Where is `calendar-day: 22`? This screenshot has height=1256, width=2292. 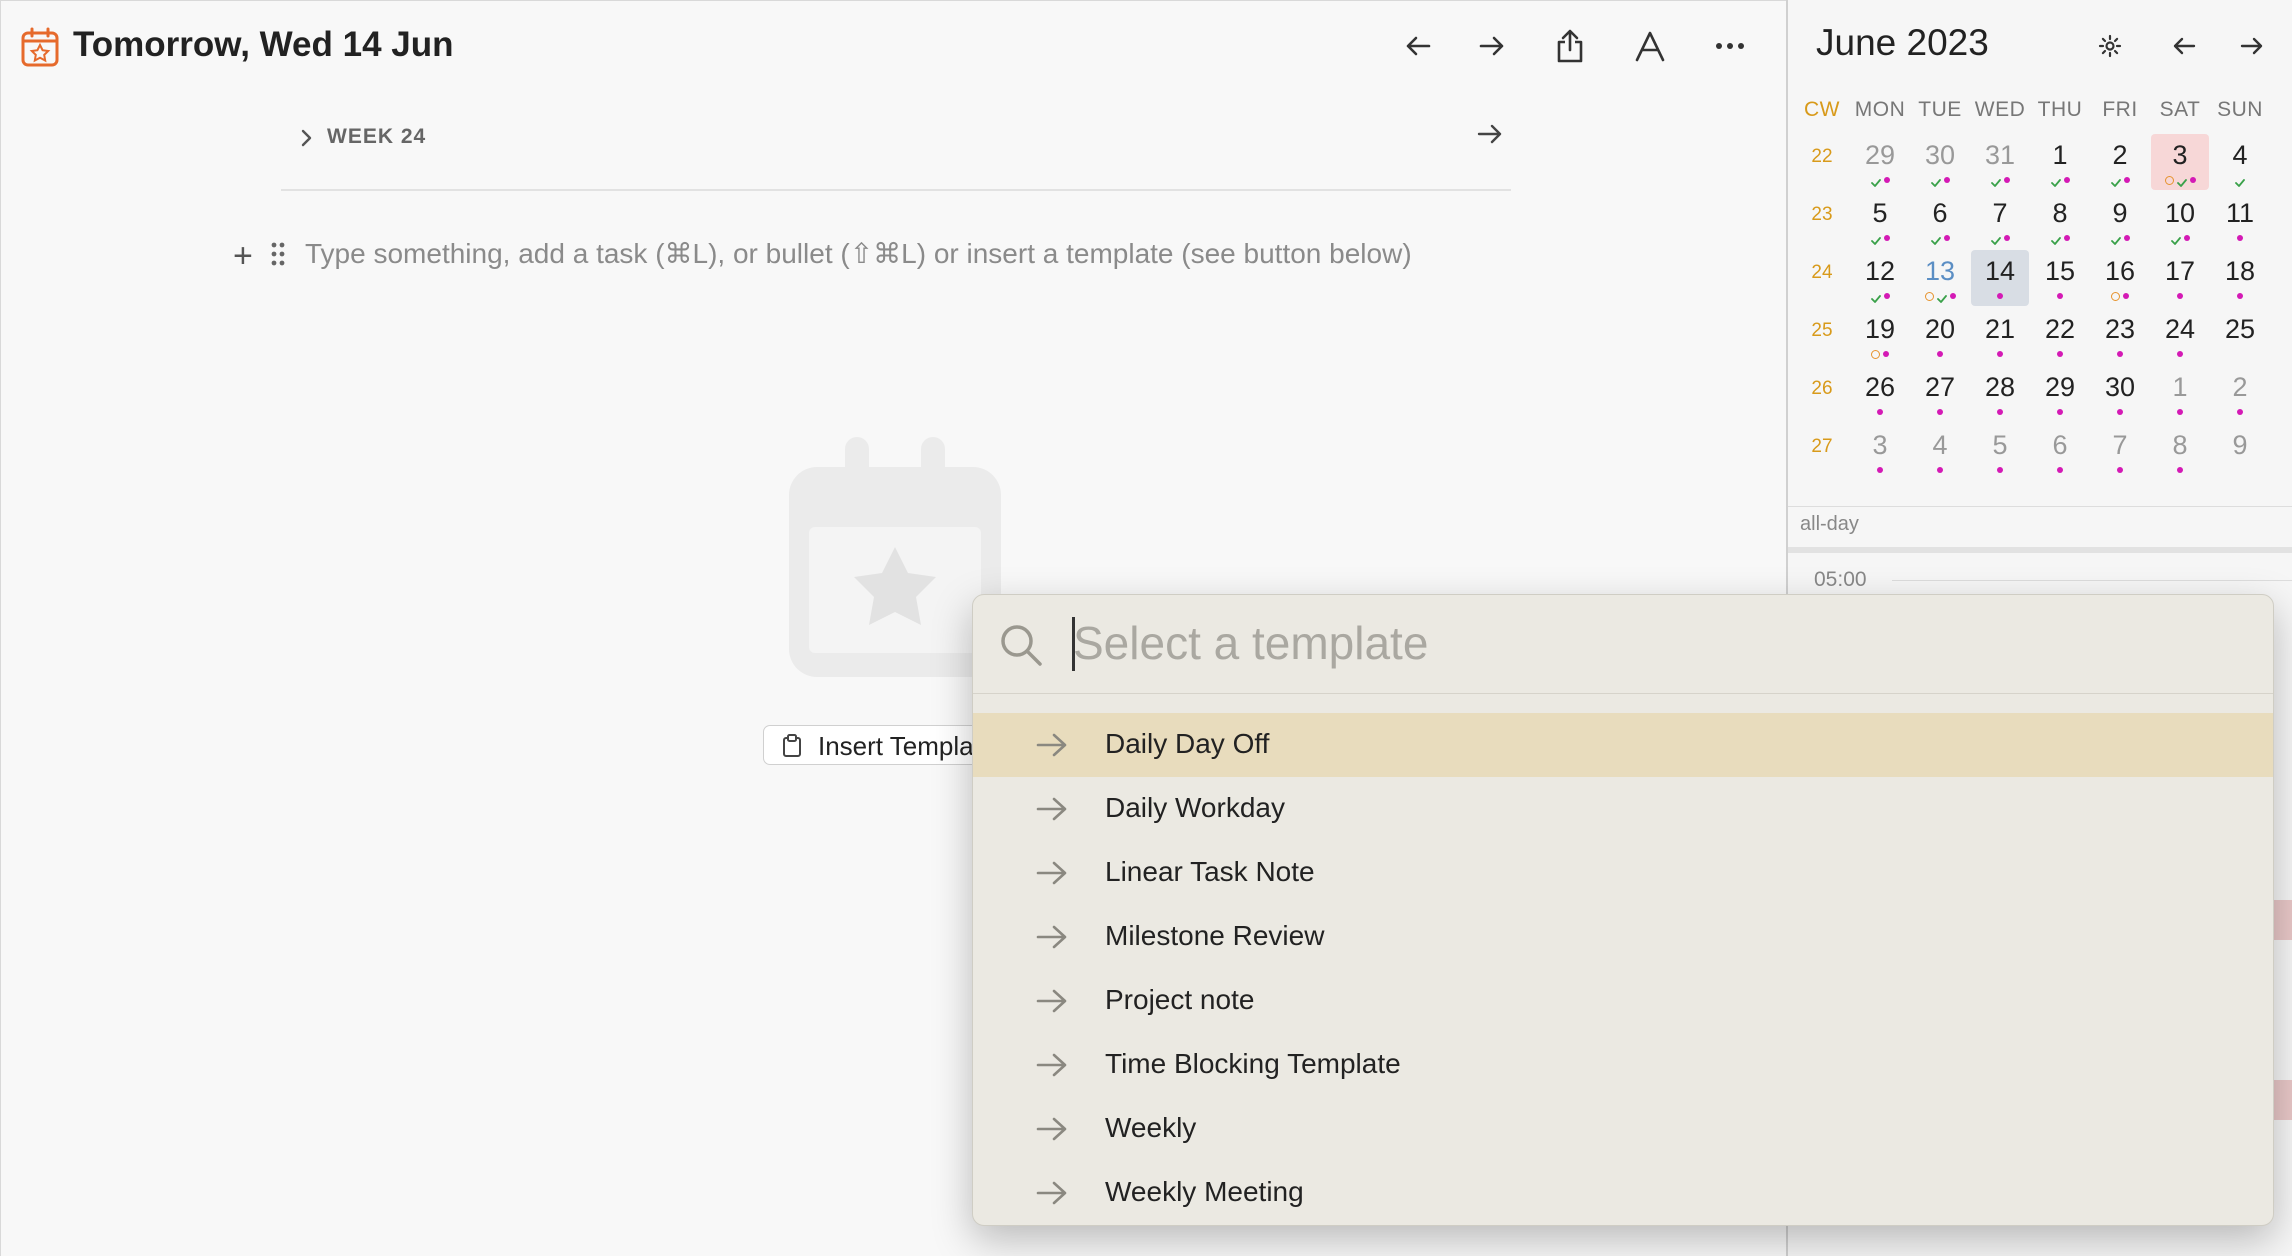
calendar-day: 22 is located at coordinates (2060, 336).